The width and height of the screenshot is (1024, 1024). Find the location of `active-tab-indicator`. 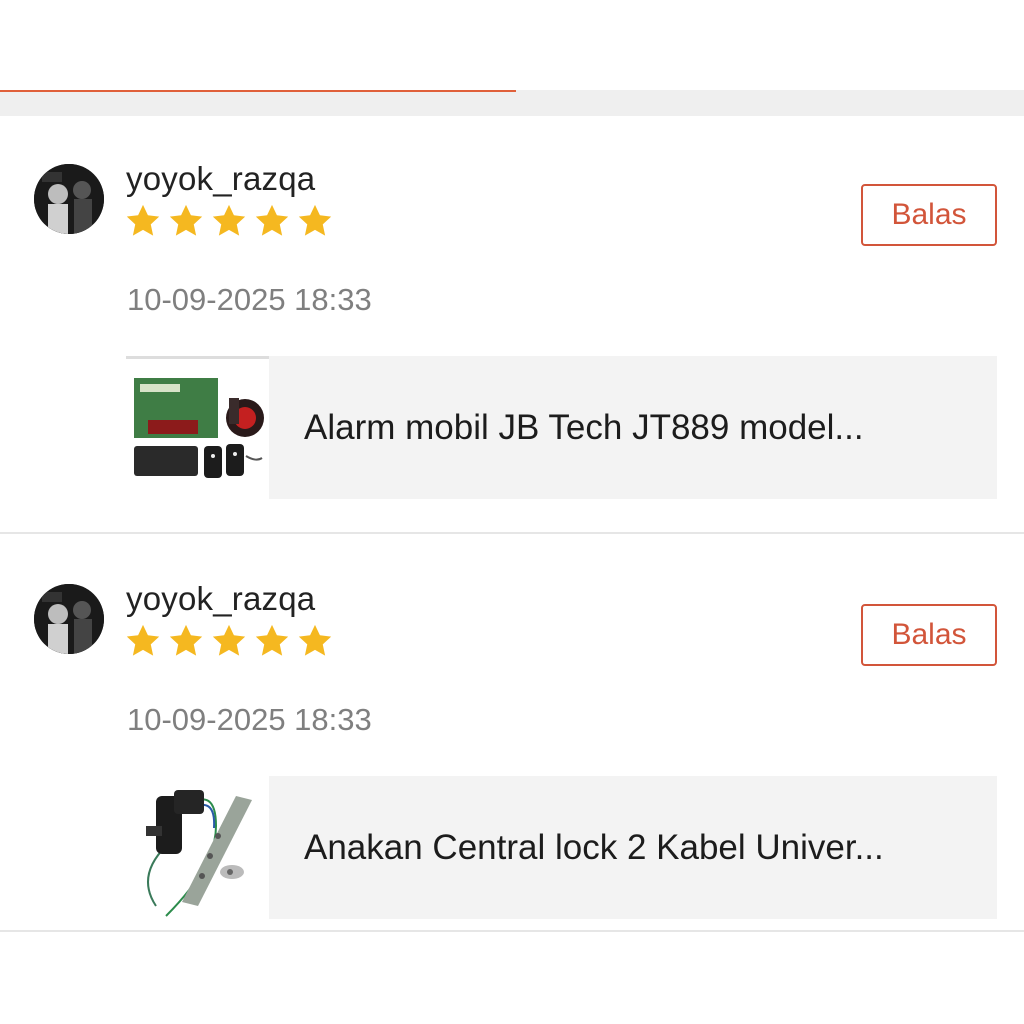

active-tab-indicator is located at coordinates (258, 91).